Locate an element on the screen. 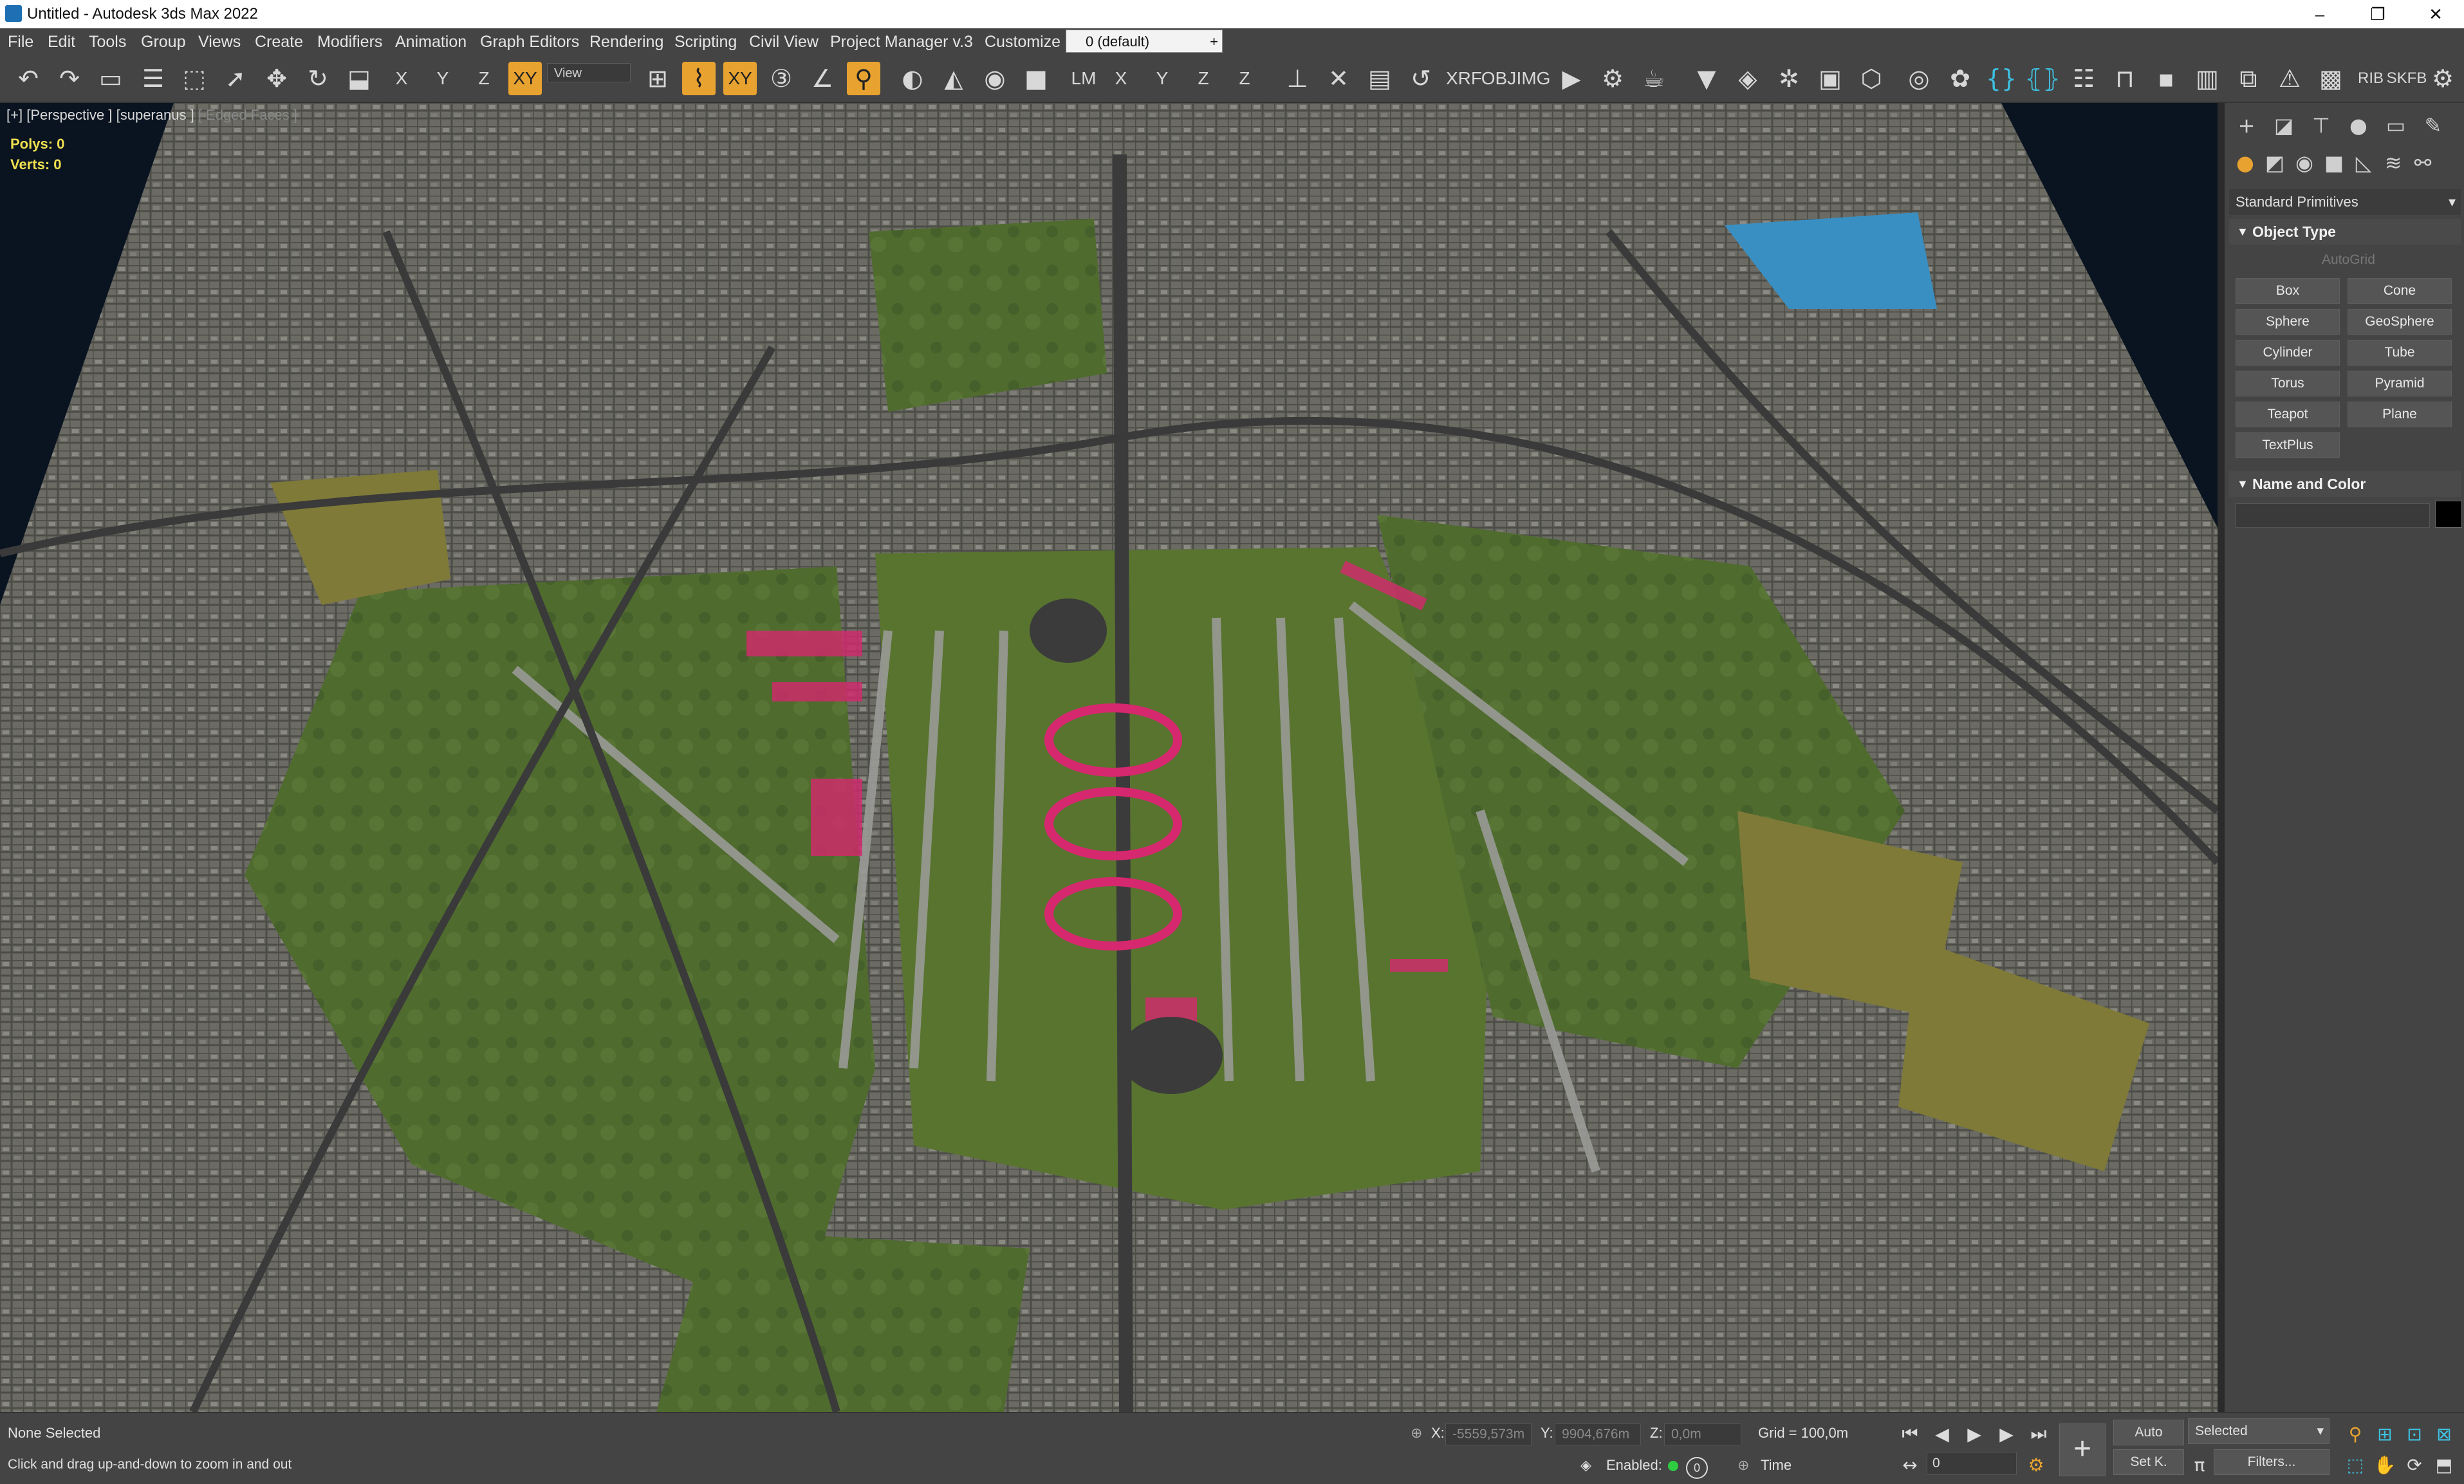 This screenshot has height=1484, width=2464. object-color-swatch is located at coordinates (2448, 514).